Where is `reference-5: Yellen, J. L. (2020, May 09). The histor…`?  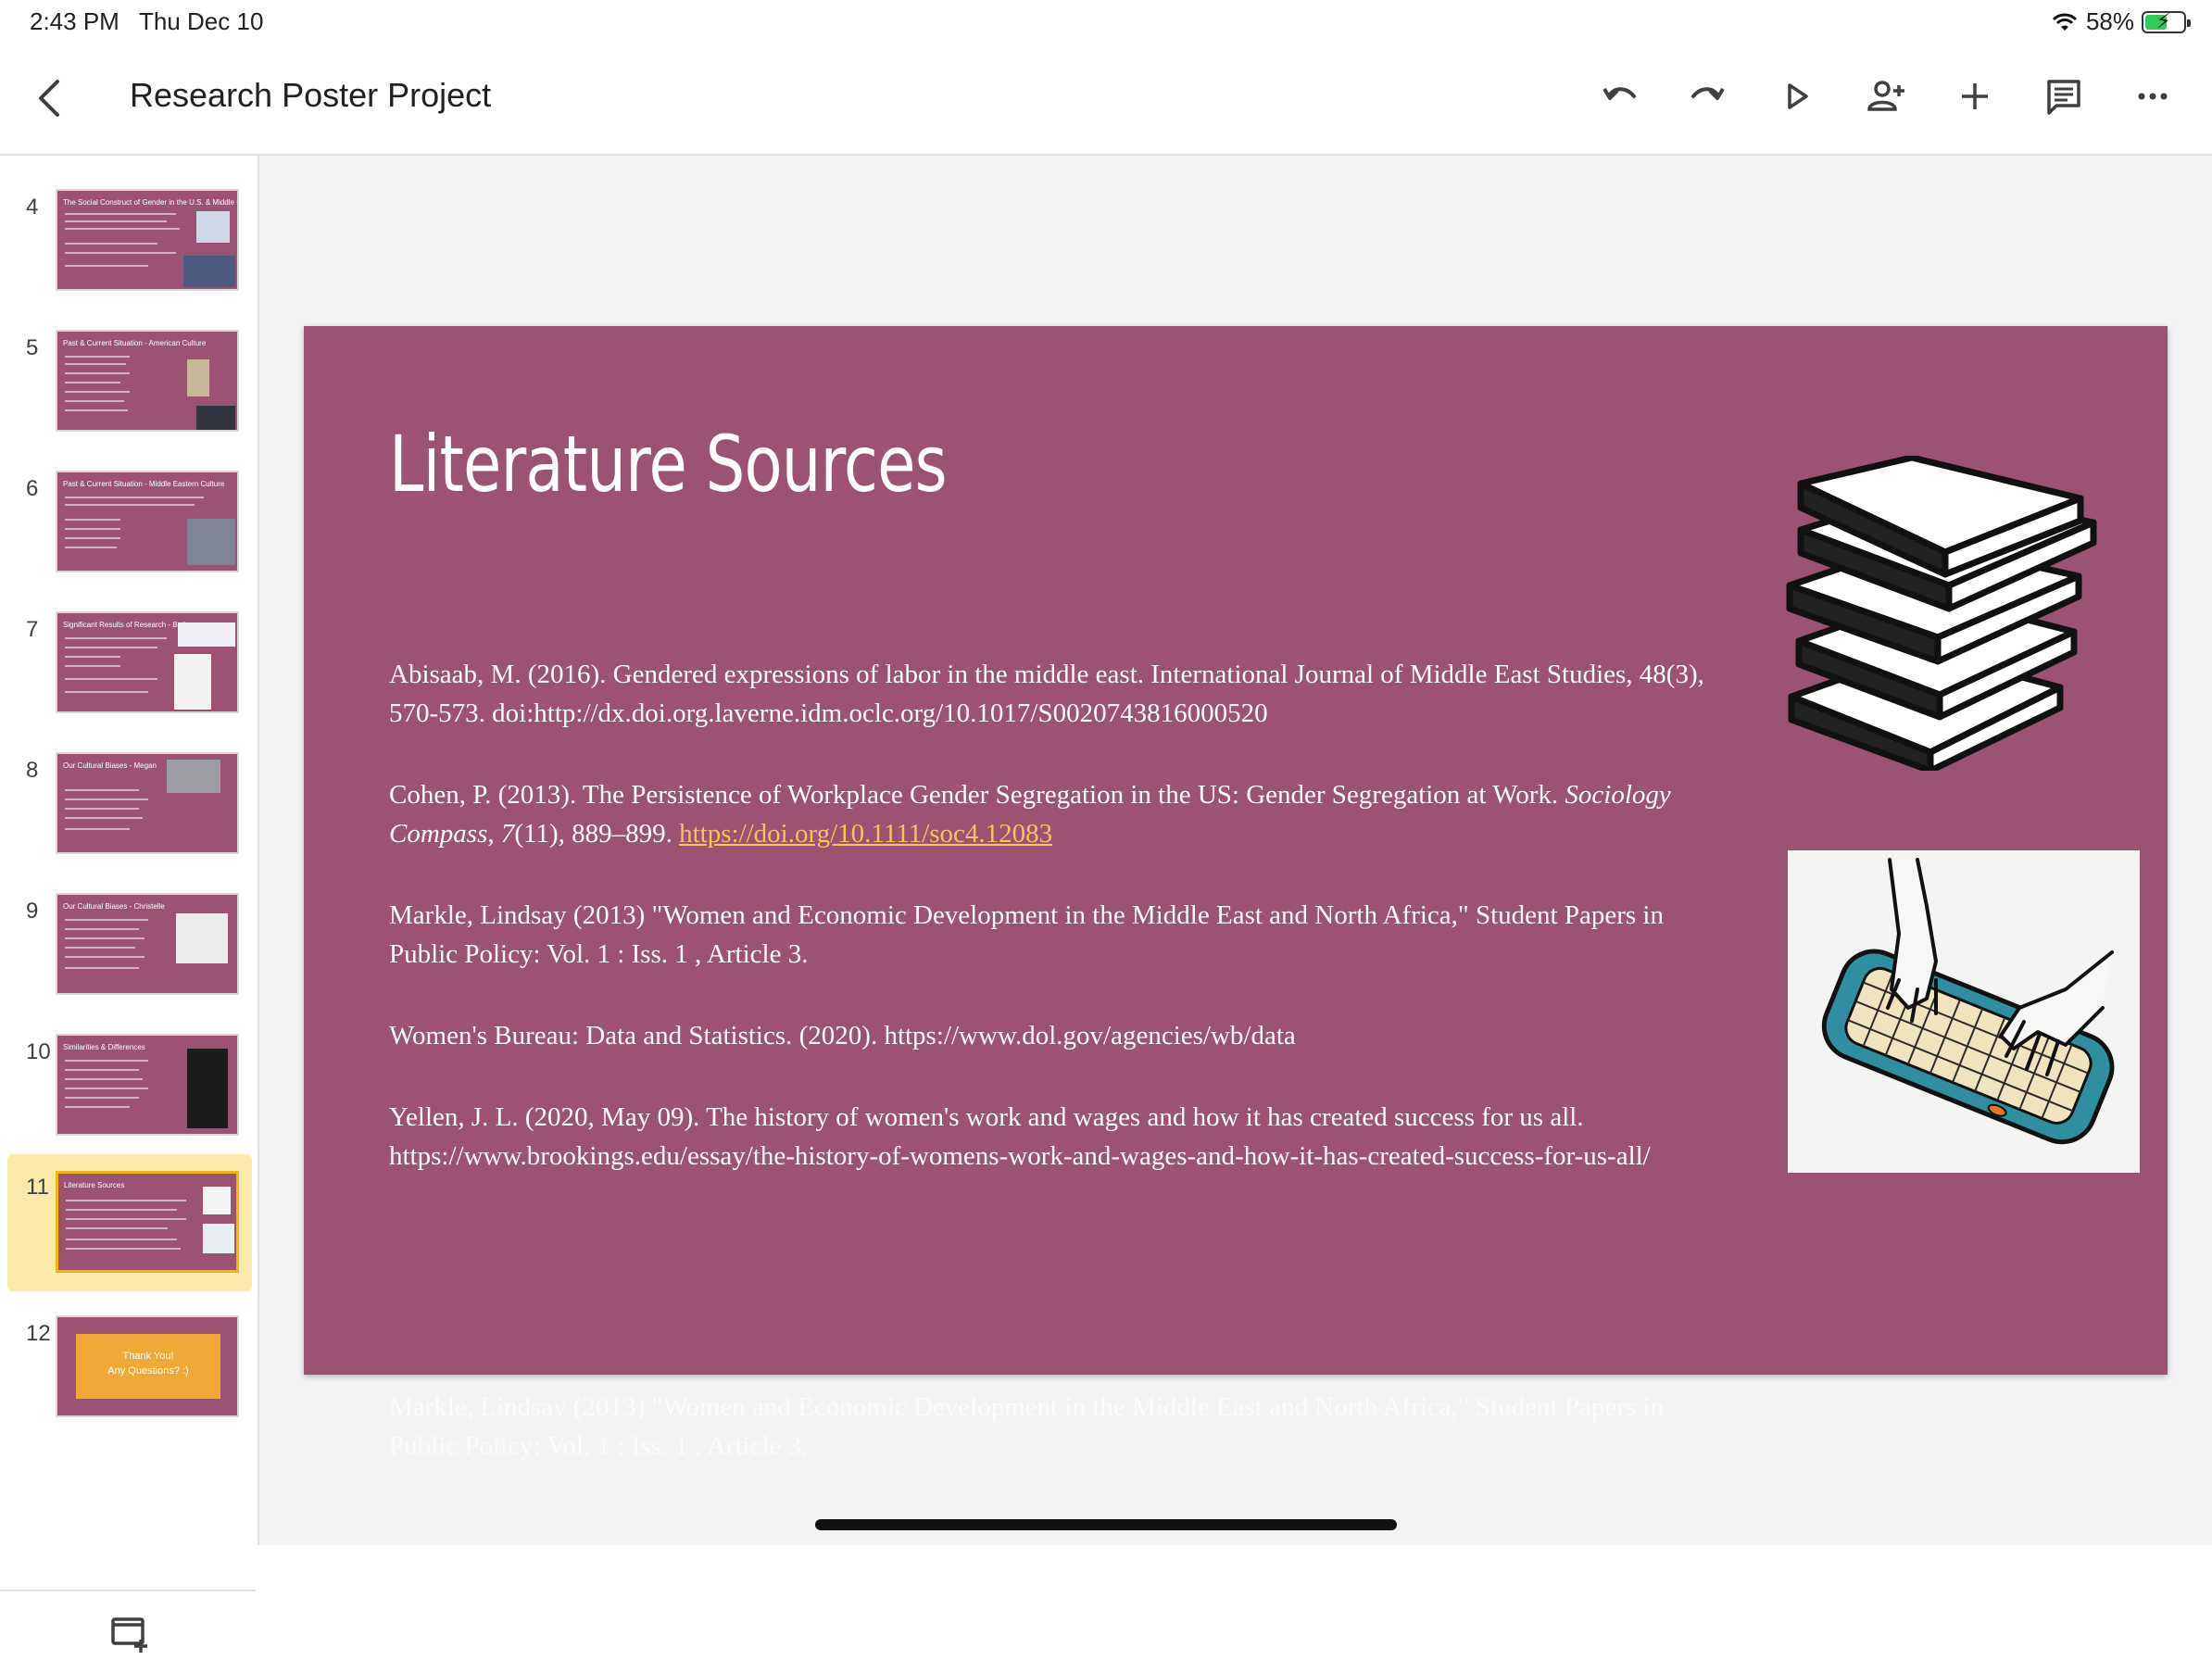 reference-5: Yellen, J. L. (2020, May 09). The histor… is located at coordinates (1020, 1136).